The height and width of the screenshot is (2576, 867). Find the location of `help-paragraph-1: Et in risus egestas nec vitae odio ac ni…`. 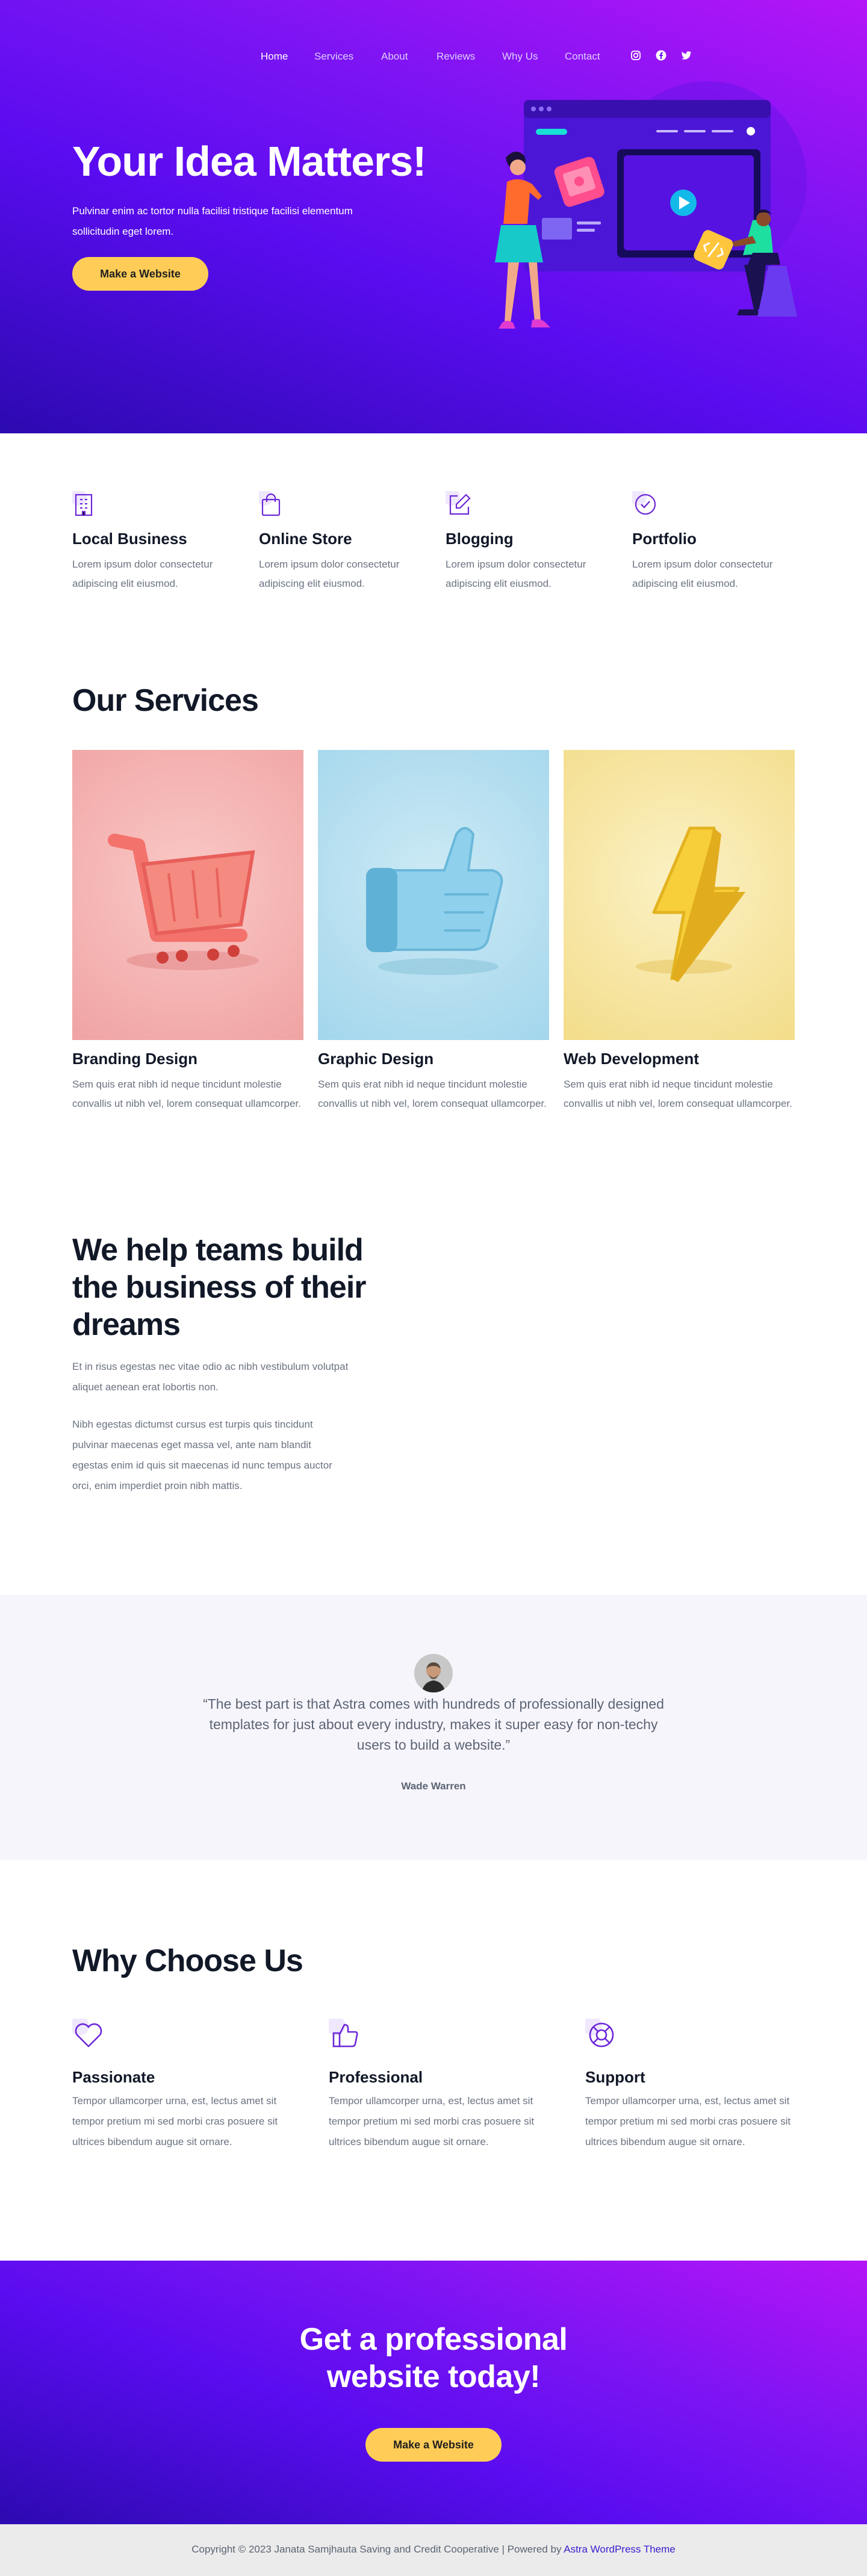

help-paragraph-1: Et in risus egestas nec vitae odio ac ni… is located at coordinates (210, 1377).